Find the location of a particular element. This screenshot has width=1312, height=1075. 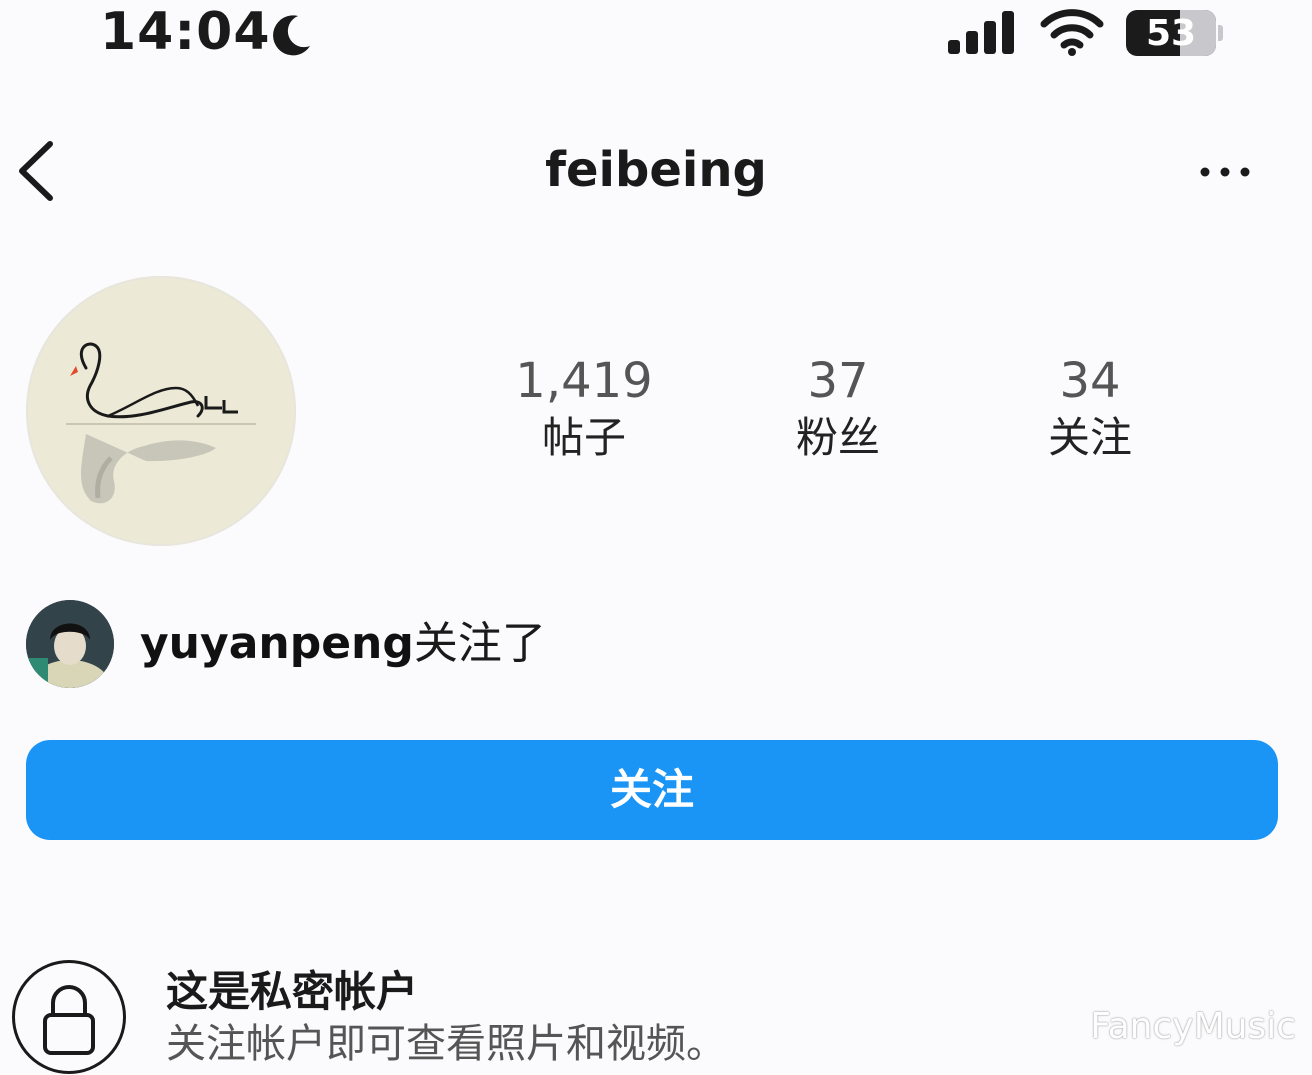

followed-by-text: yuyanpeng关注了 is located at coordinates (343, 644).